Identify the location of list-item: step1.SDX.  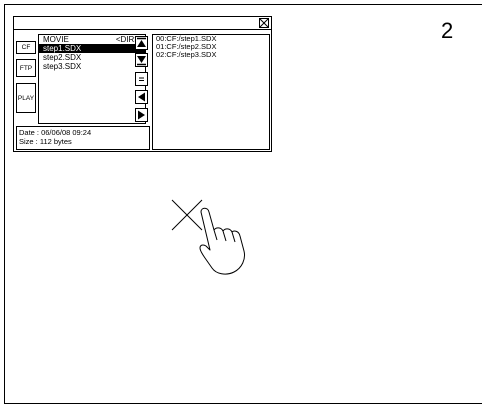
(92, 48).